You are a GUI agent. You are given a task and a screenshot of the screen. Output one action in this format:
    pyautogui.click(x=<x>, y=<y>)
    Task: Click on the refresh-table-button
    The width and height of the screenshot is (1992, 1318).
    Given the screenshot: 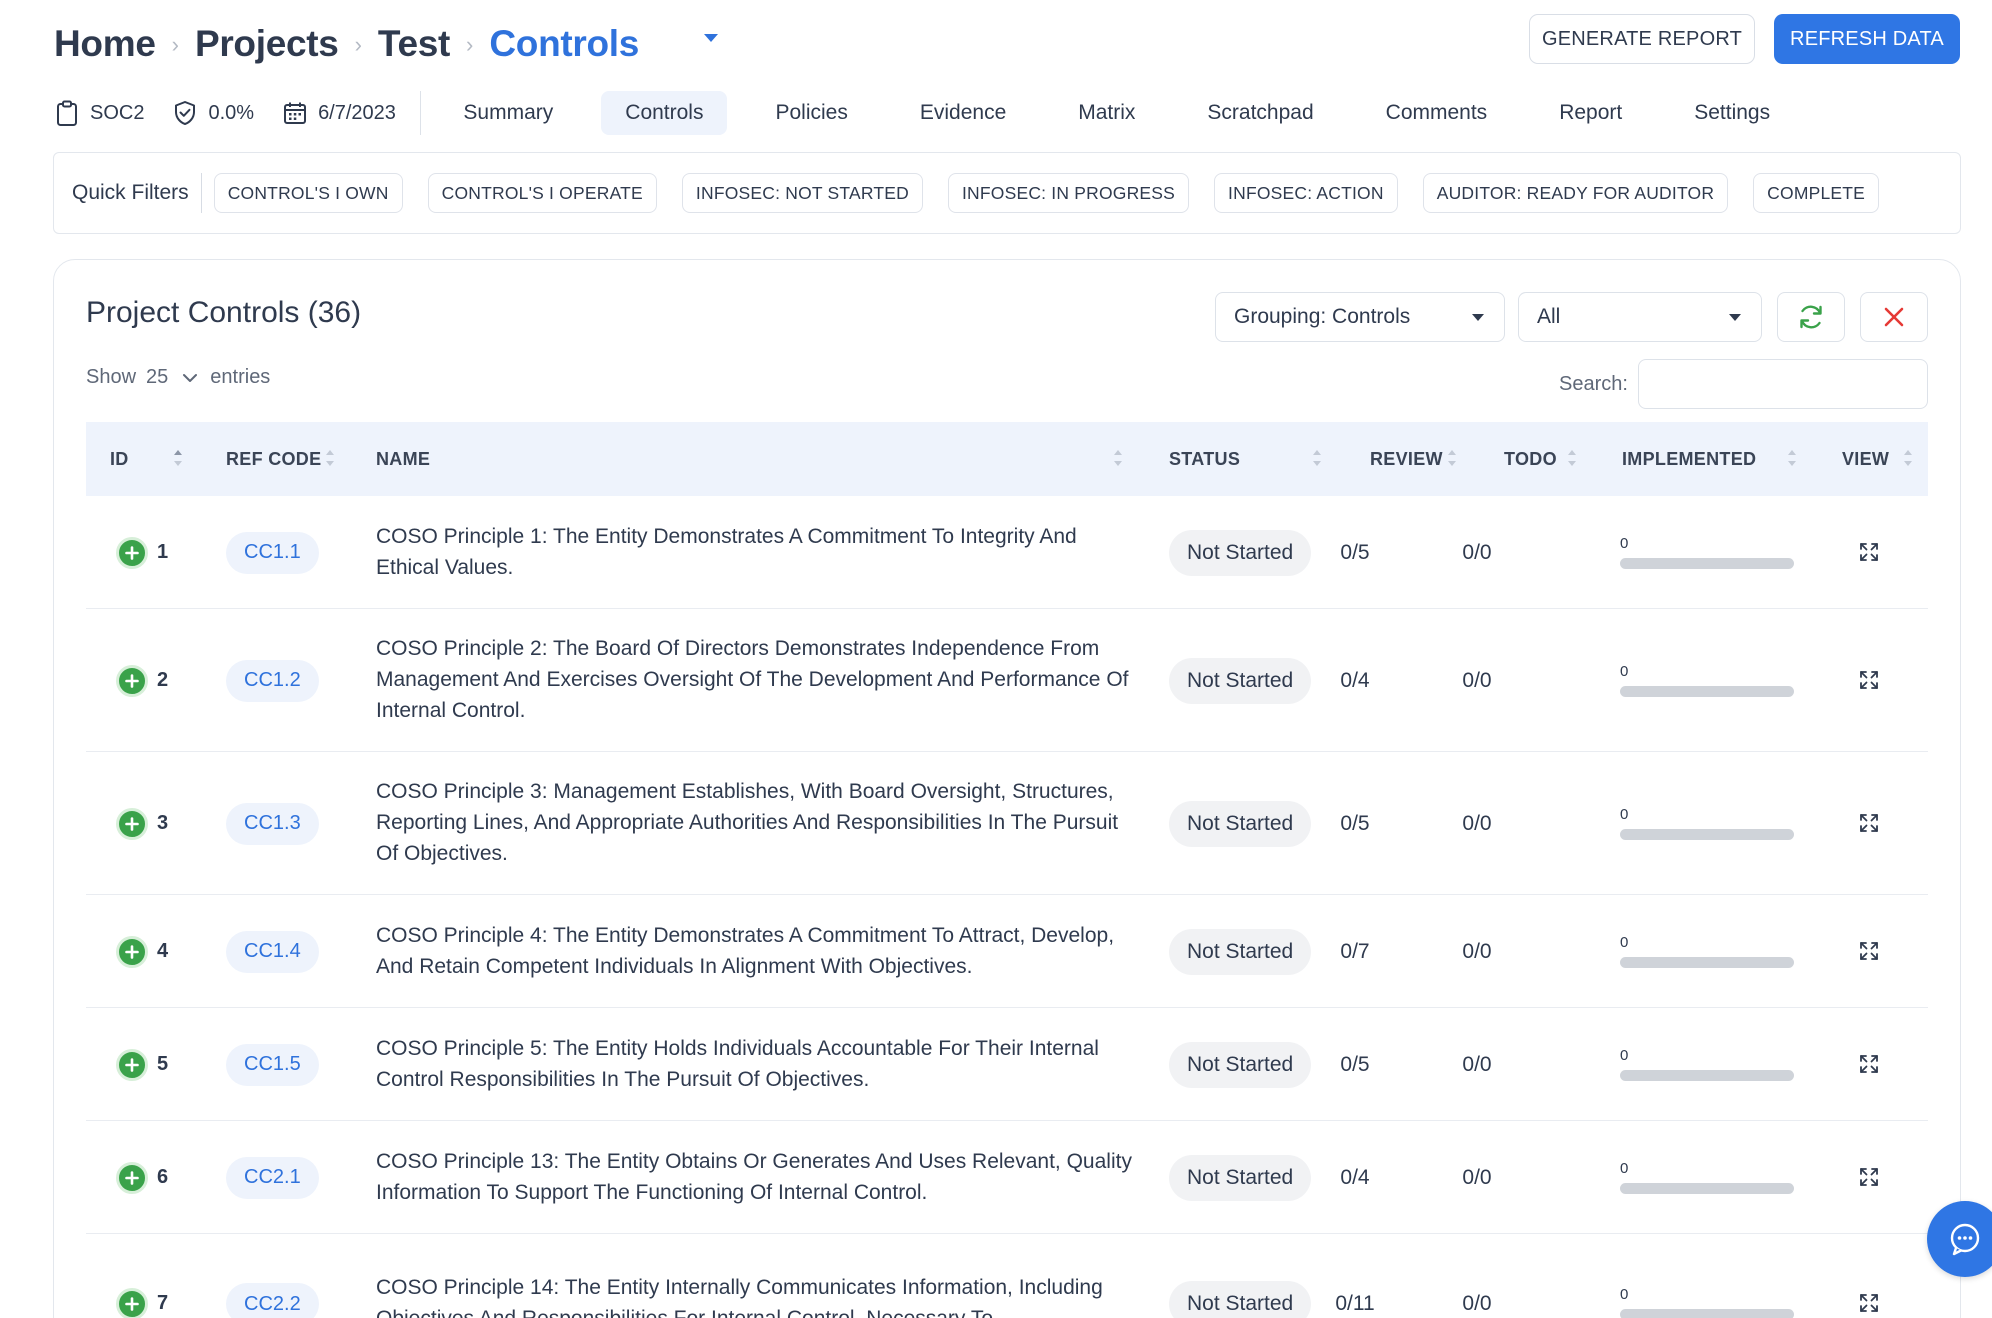 What is the action you would take?
    pyautogui.click(x=1811, y=317)
    